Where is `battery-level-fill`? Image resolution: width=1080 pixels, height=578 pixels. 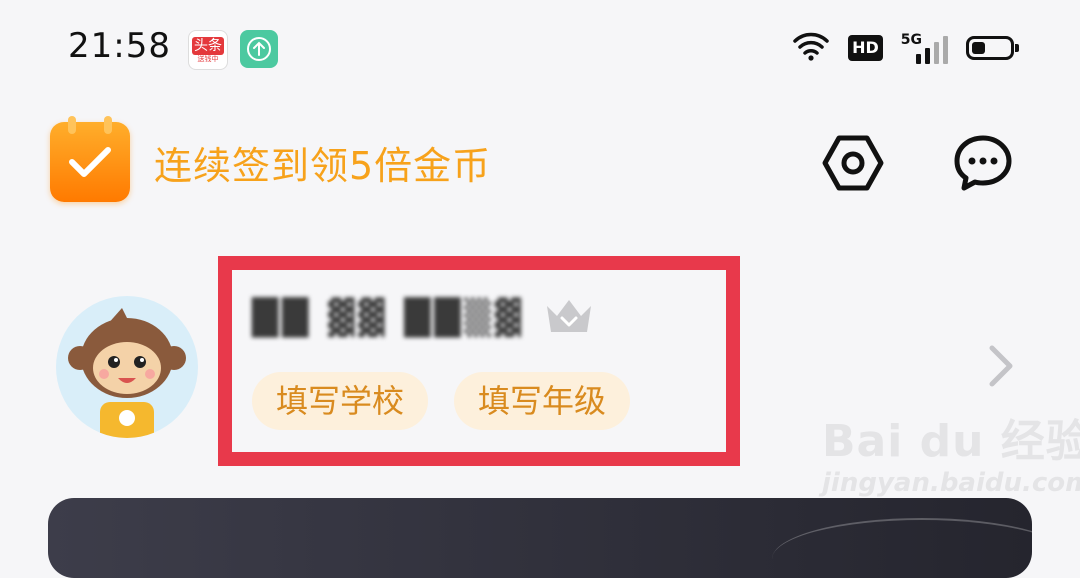
battery-level-fill is located at coordinates (978, 48).